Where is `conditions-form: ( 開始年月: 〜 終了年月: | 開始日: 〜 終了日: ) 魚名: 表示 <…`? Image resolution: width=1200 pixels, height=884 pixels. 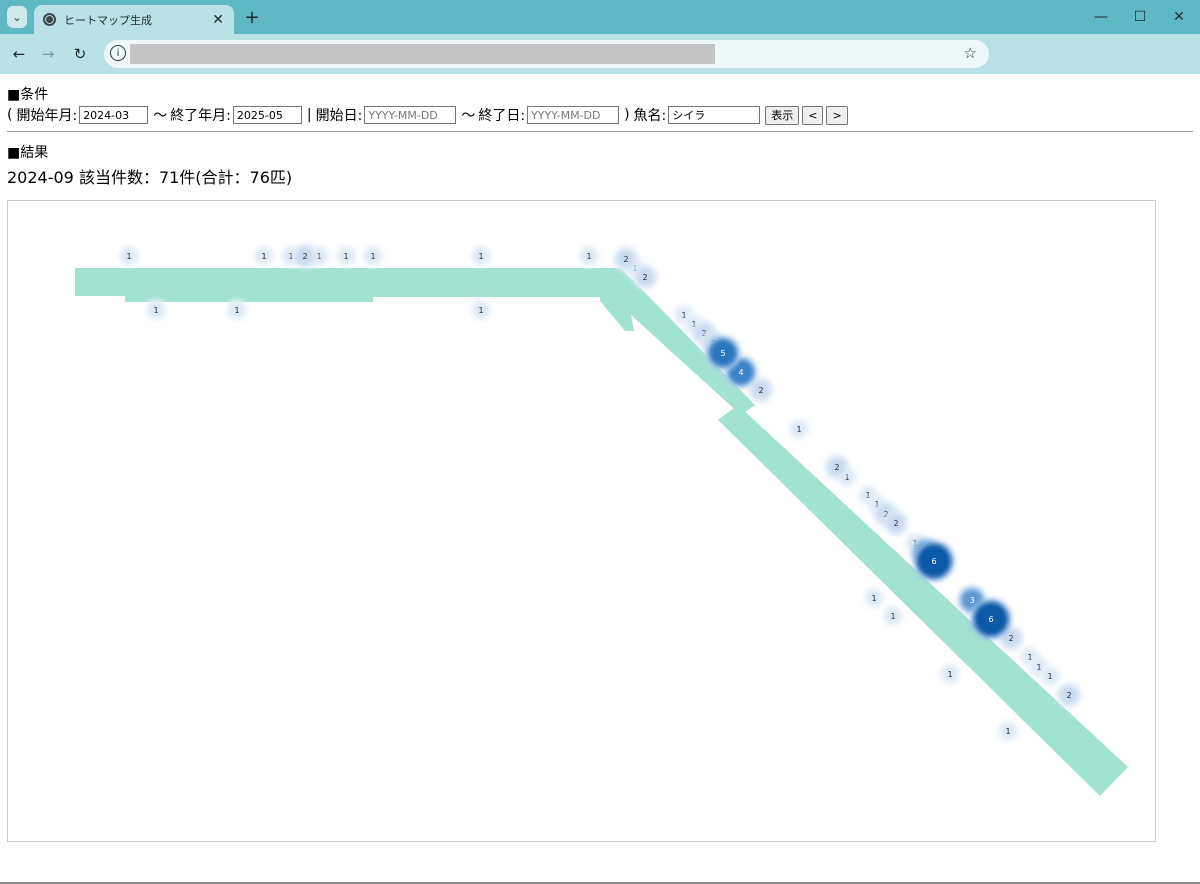 conditions-form: ( 開始年月: 〜 終了年月: | 開始日: 〜 終了日: ) 魚名: 表示 <… is located at coordinates (427, 115).